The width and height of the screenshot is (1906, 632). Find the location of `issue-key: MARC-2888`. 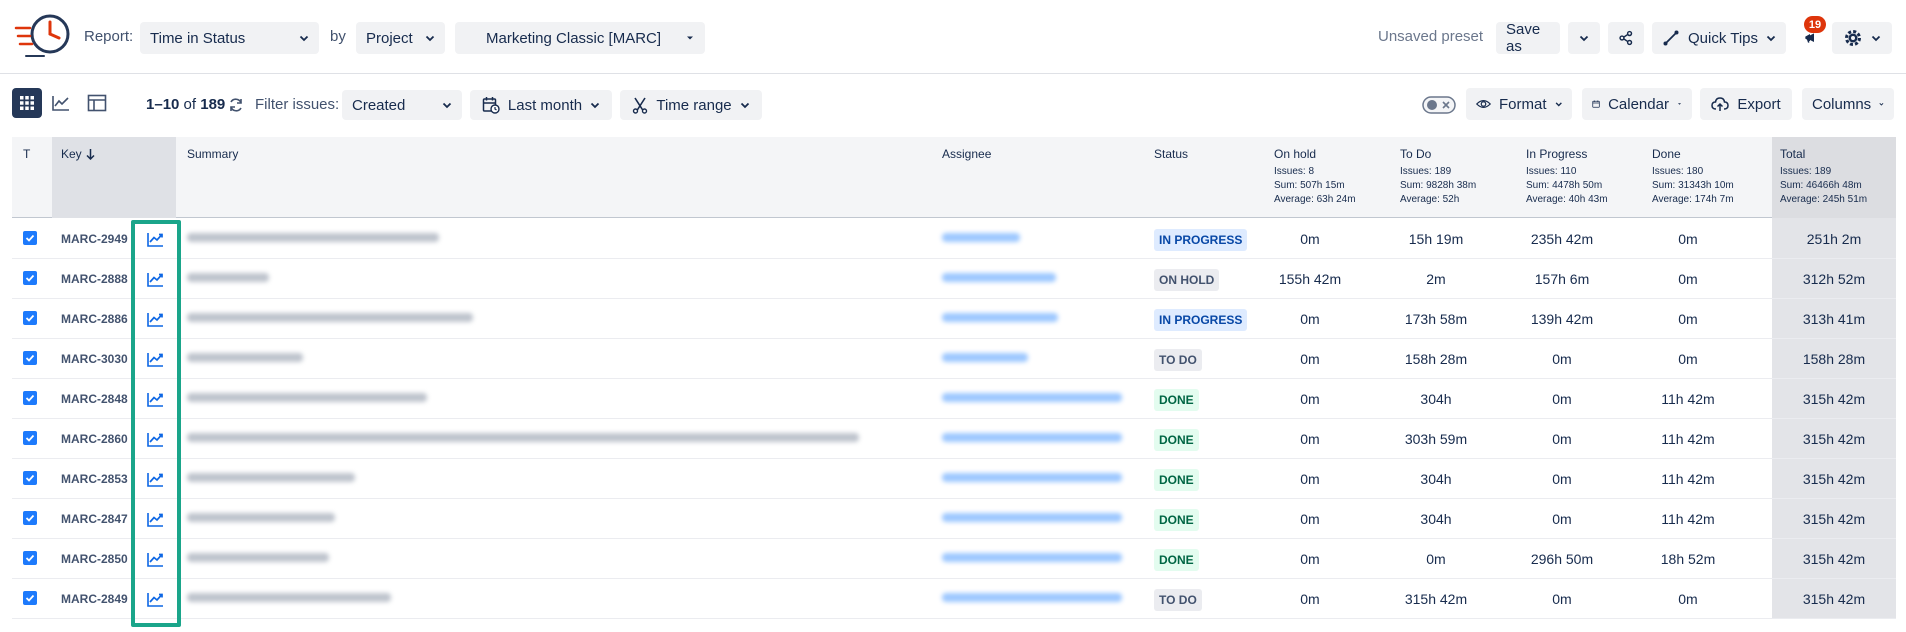

issue-key: MARC-2888 is located at coordinates (94, 279).